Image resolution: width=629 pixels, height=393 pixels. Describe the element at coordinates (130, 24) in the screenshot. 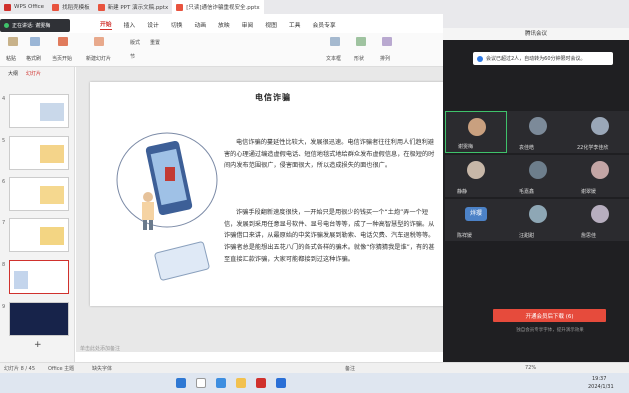

I see `ribbon-tab-insert: 插入` at that location.